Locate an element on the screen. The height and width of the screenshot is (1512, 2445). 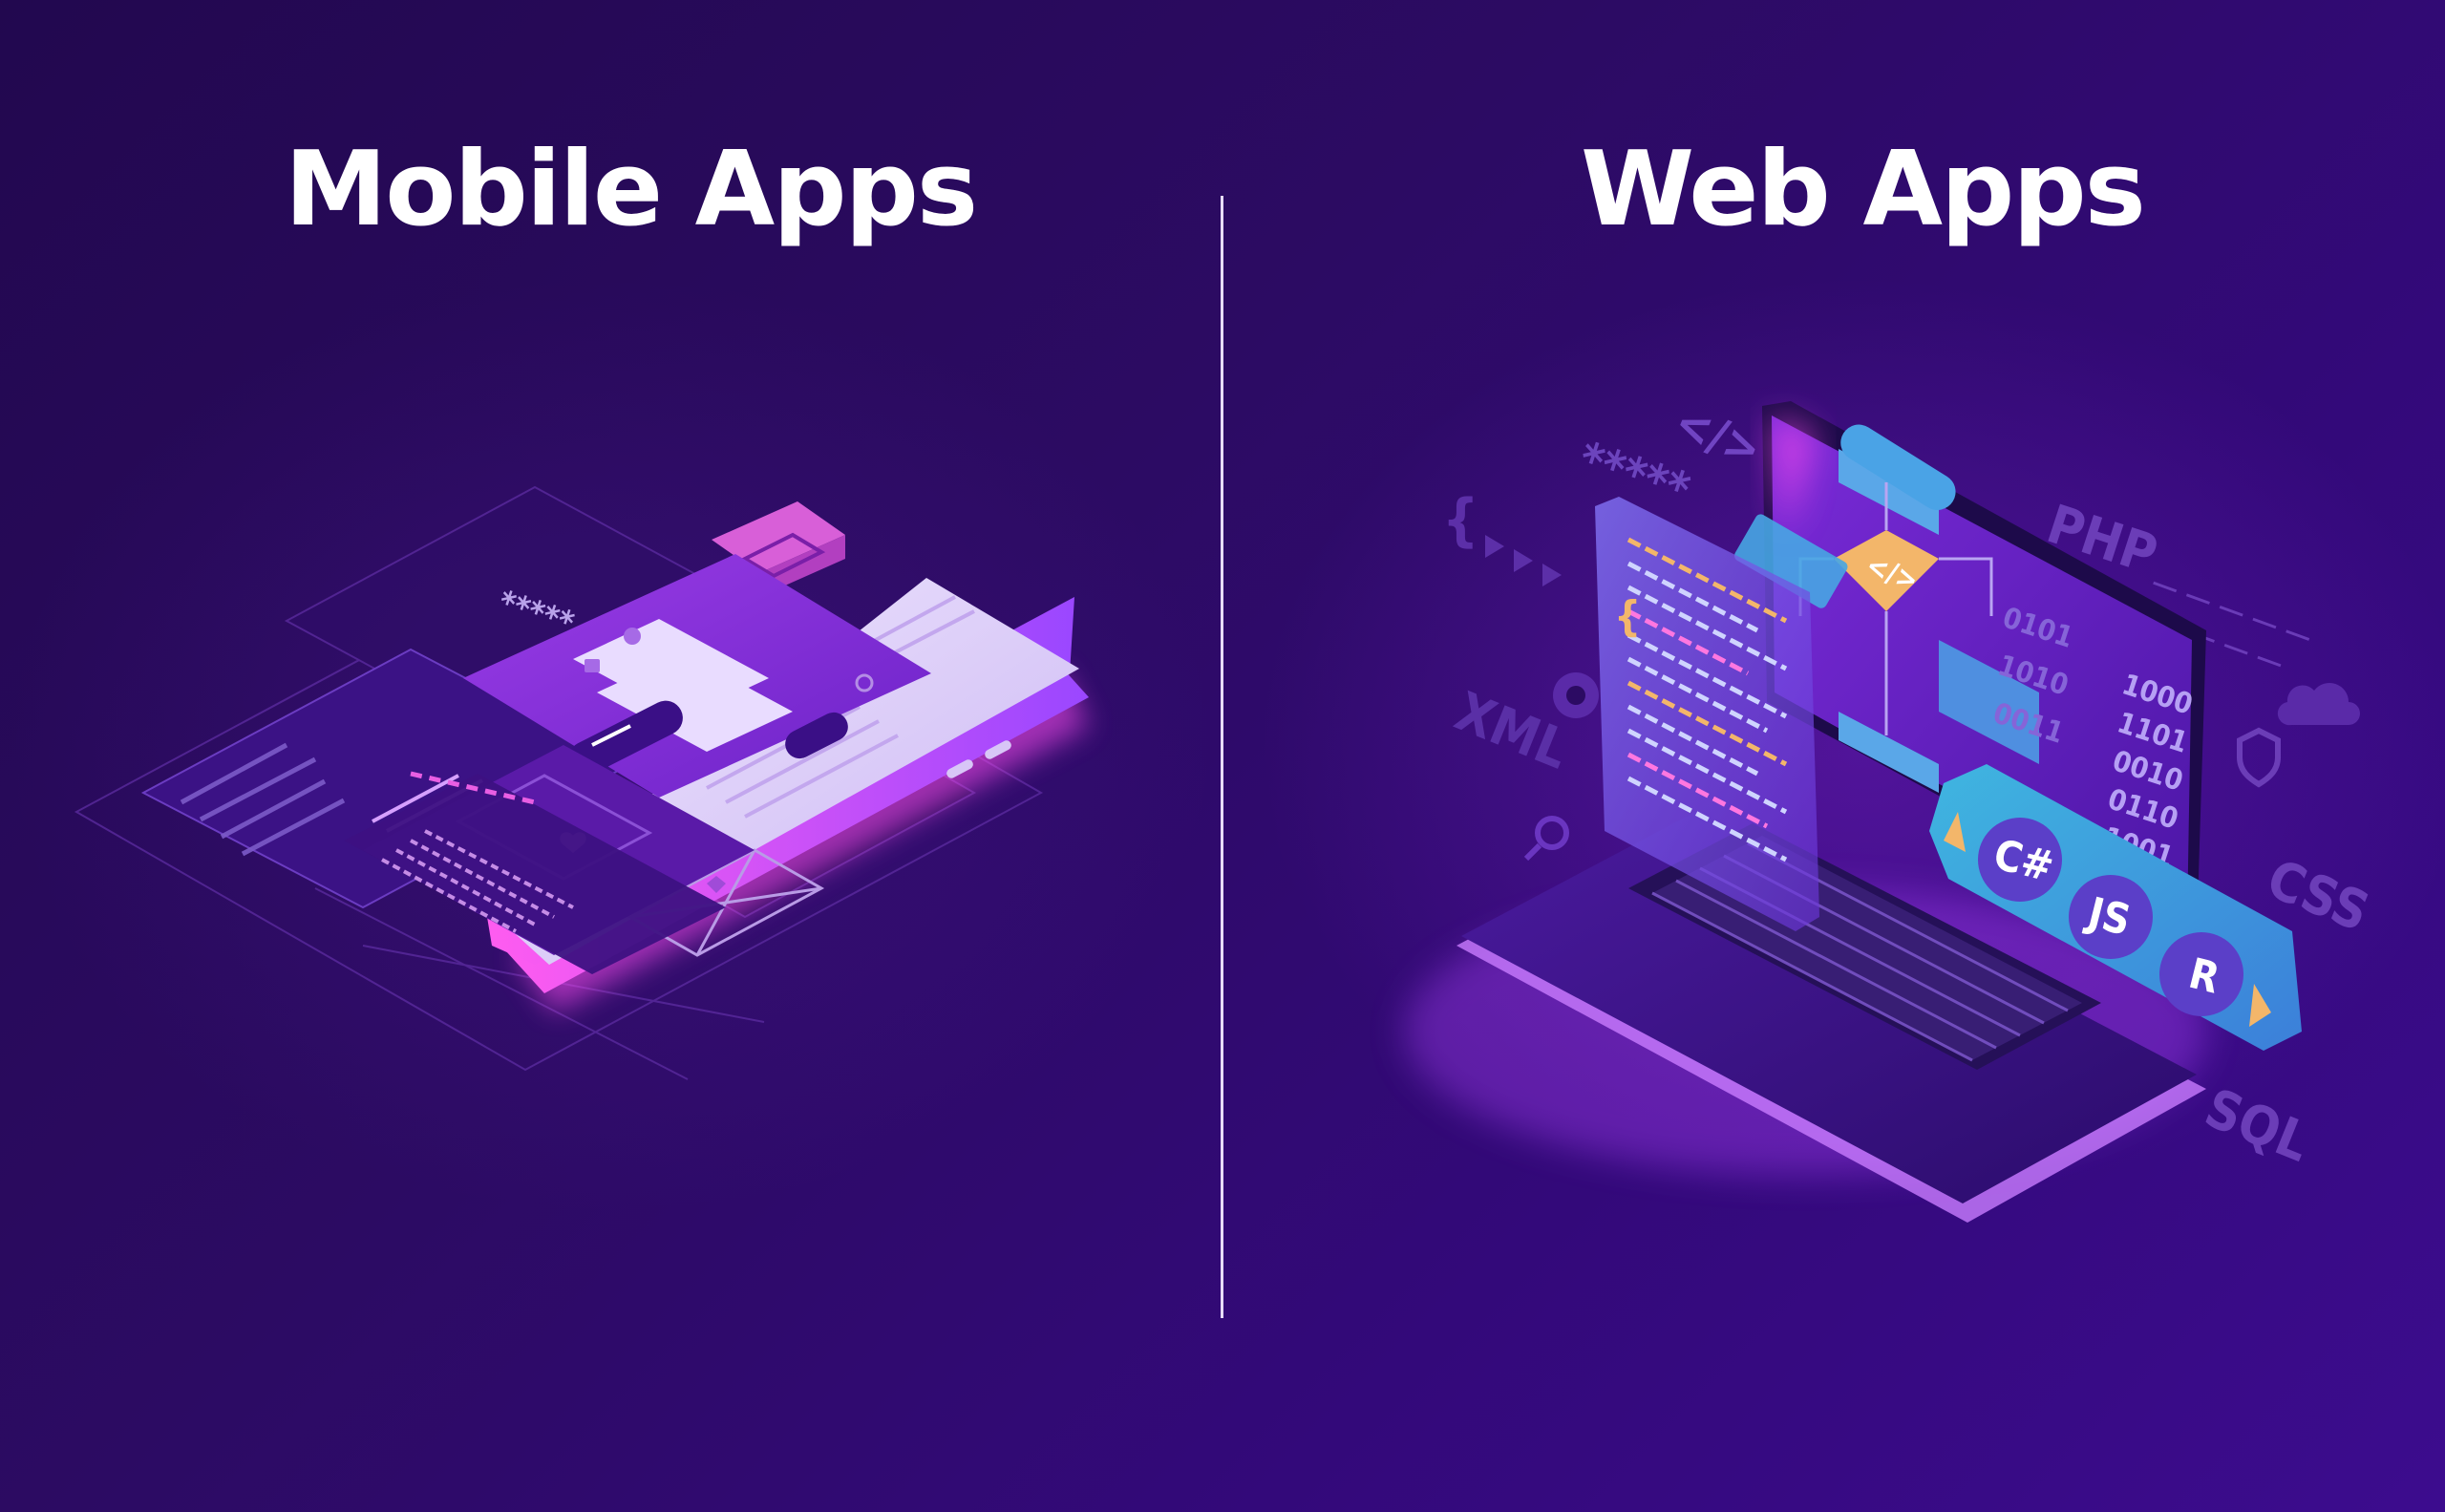
search-icon is located at coordinates (1546, 839).